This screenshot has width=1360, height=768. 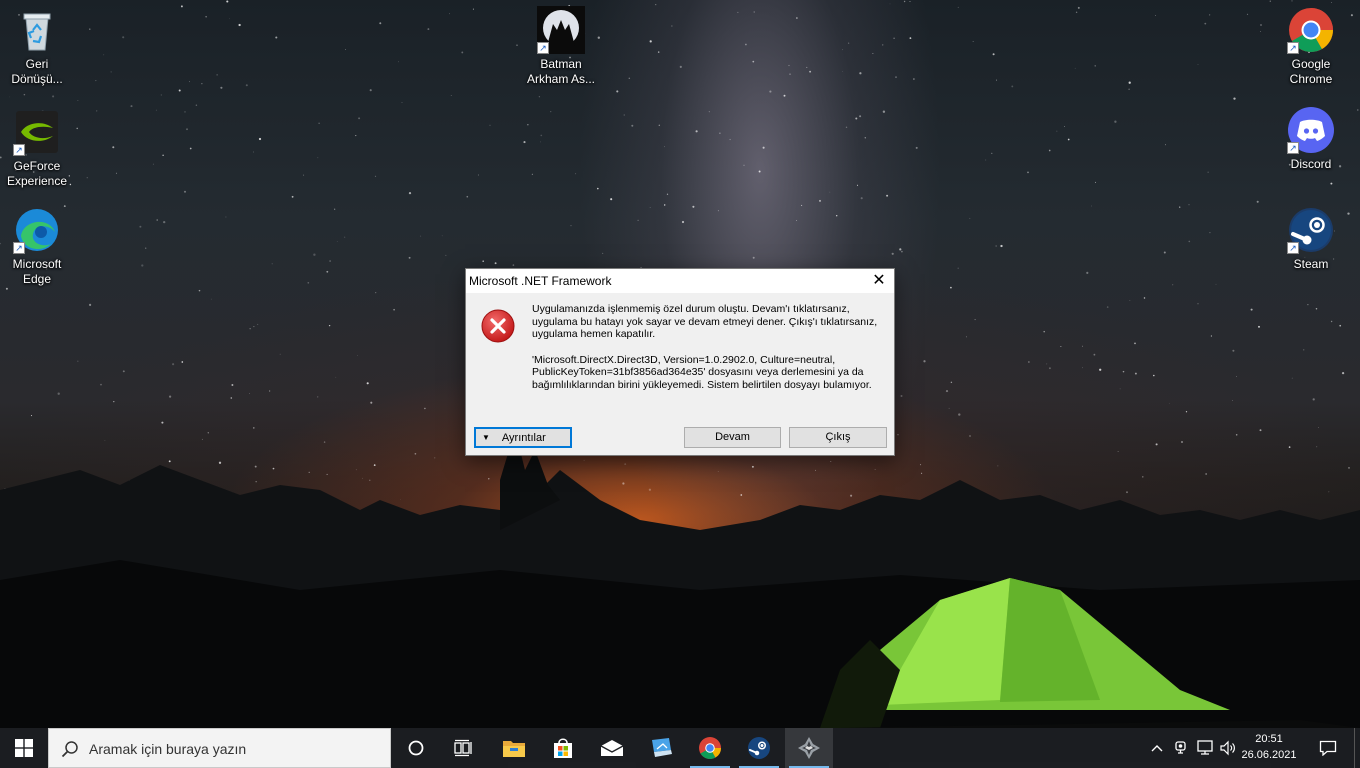 What do you see at coordinates (680, 281) in the screenshot?
I see `dialog-titlebar: Microsoft .NET Framework ✕` at bounding box center [680, 281].